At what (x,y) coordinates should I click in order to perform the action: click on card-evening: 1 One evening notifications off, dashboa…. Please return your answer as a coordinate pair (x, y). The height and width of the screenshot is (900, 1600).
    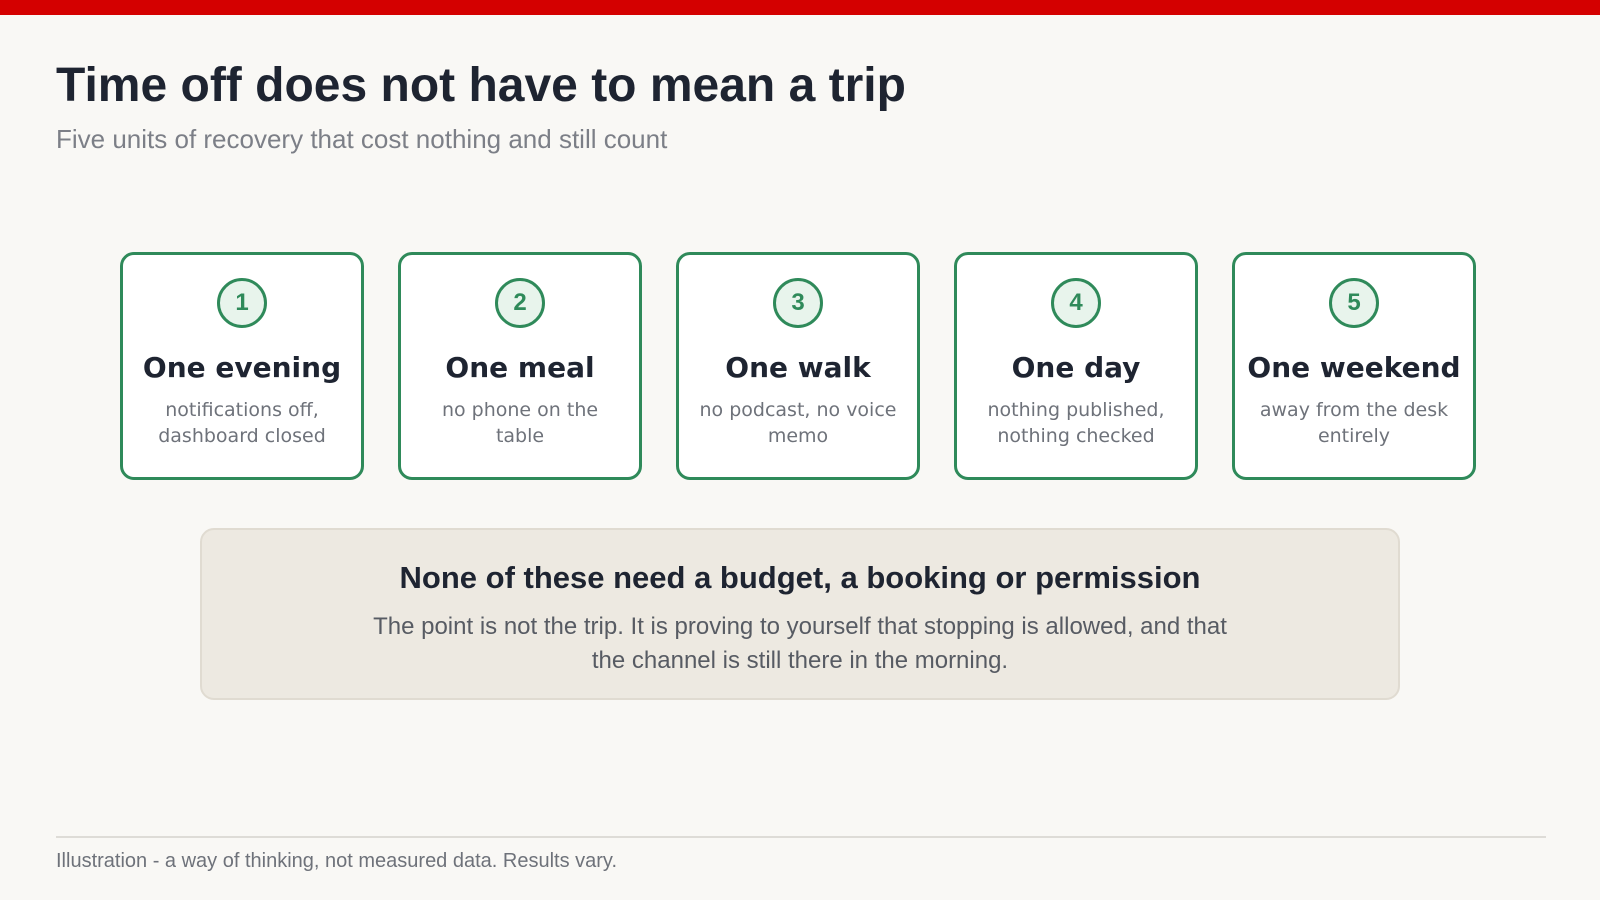
    Looking at the image, I should click on (242, 366).